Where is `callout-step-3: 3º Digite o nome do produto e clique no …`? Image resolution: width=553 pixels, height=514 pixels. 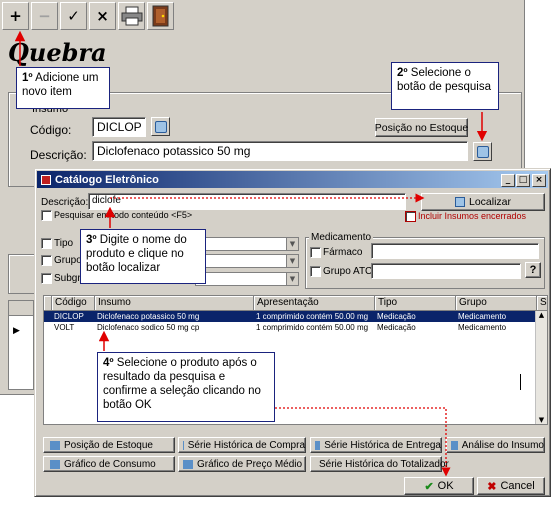 callout-step-3: 3º Digite o nome do produto e clique no … is located at coordinates (143, 256).